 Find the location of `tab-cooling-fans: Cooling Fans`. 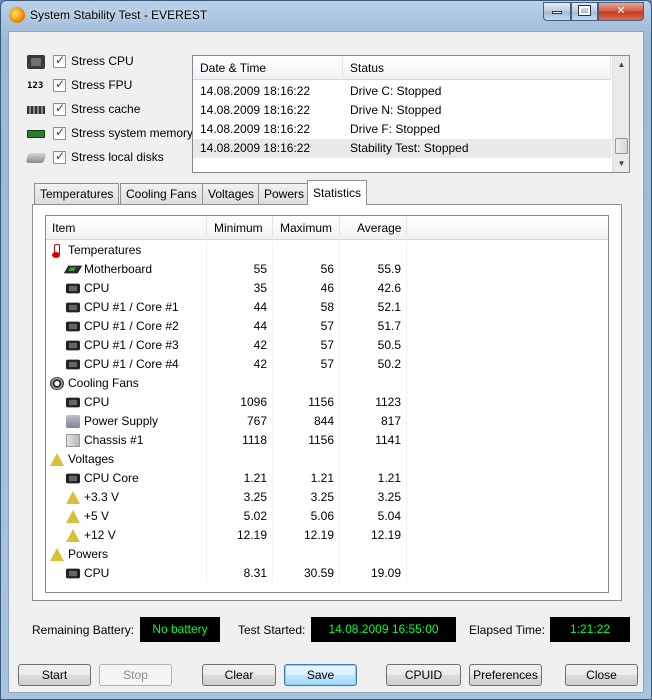

tab-cooling-fans: Cooling Fans is located at coordinates (161, 193).